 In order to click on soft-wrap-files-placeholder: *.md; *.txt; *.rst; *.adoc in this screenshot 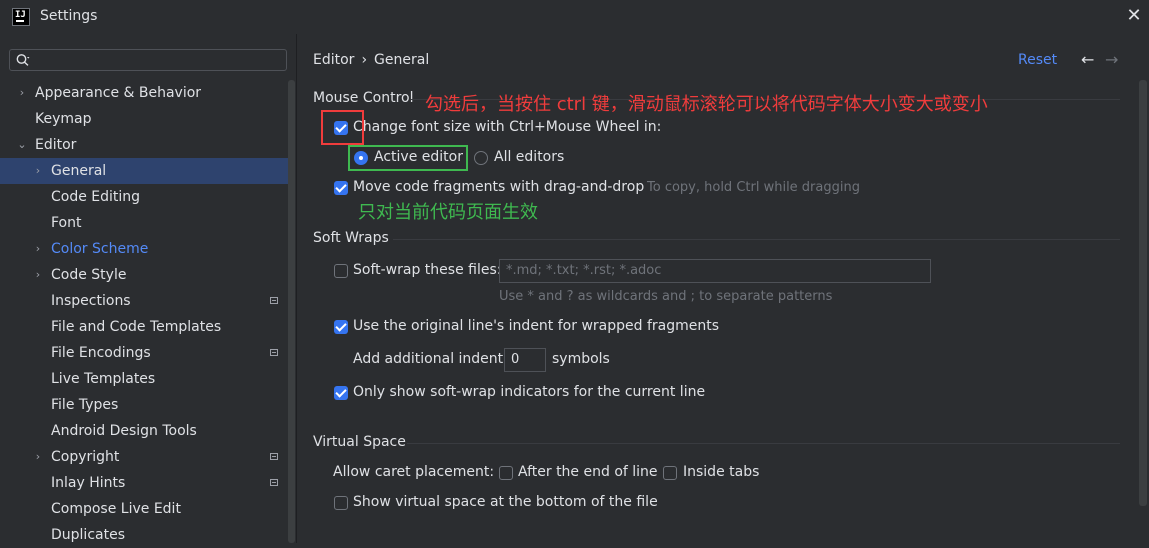, I will do `click(584, 270)`.